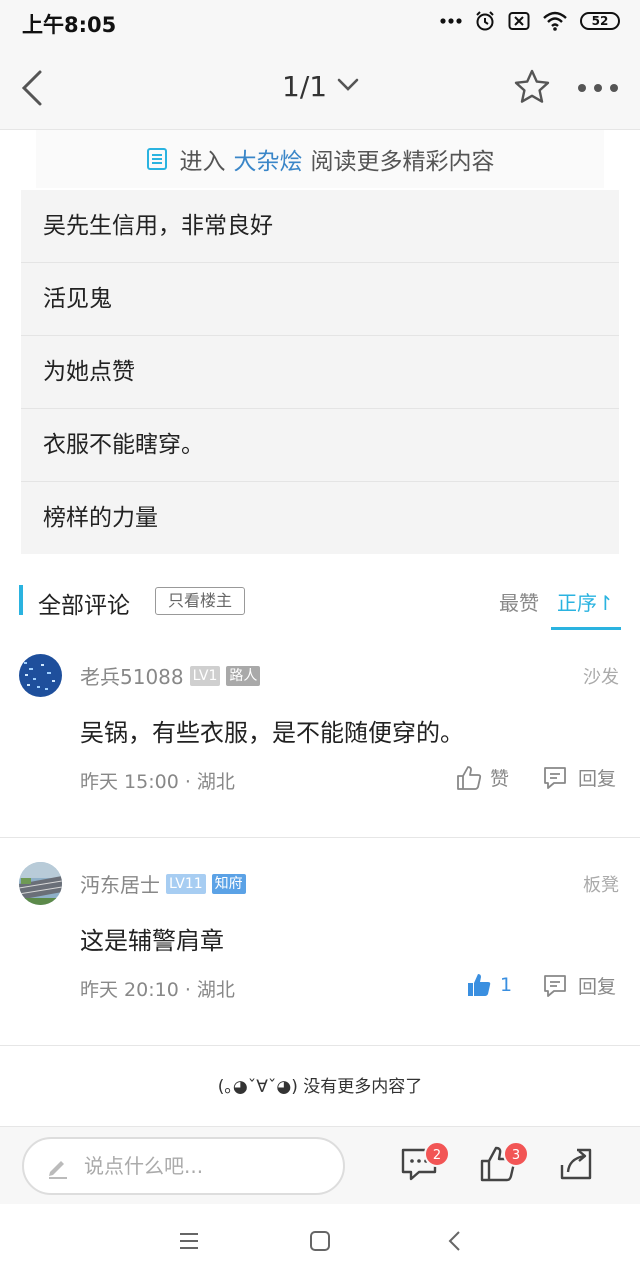  I want to click on back-nav-icon, so click(456, 1241).